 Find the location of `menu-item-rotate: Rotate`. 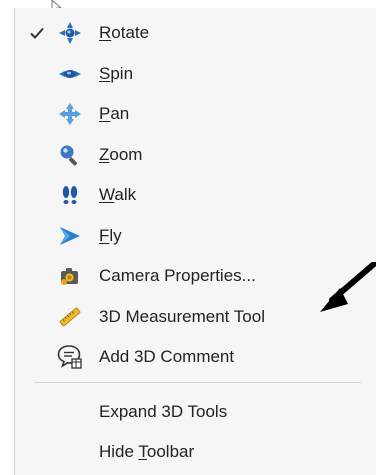

menu-item-rotate: Rotate is located at coordinates (190, 33).